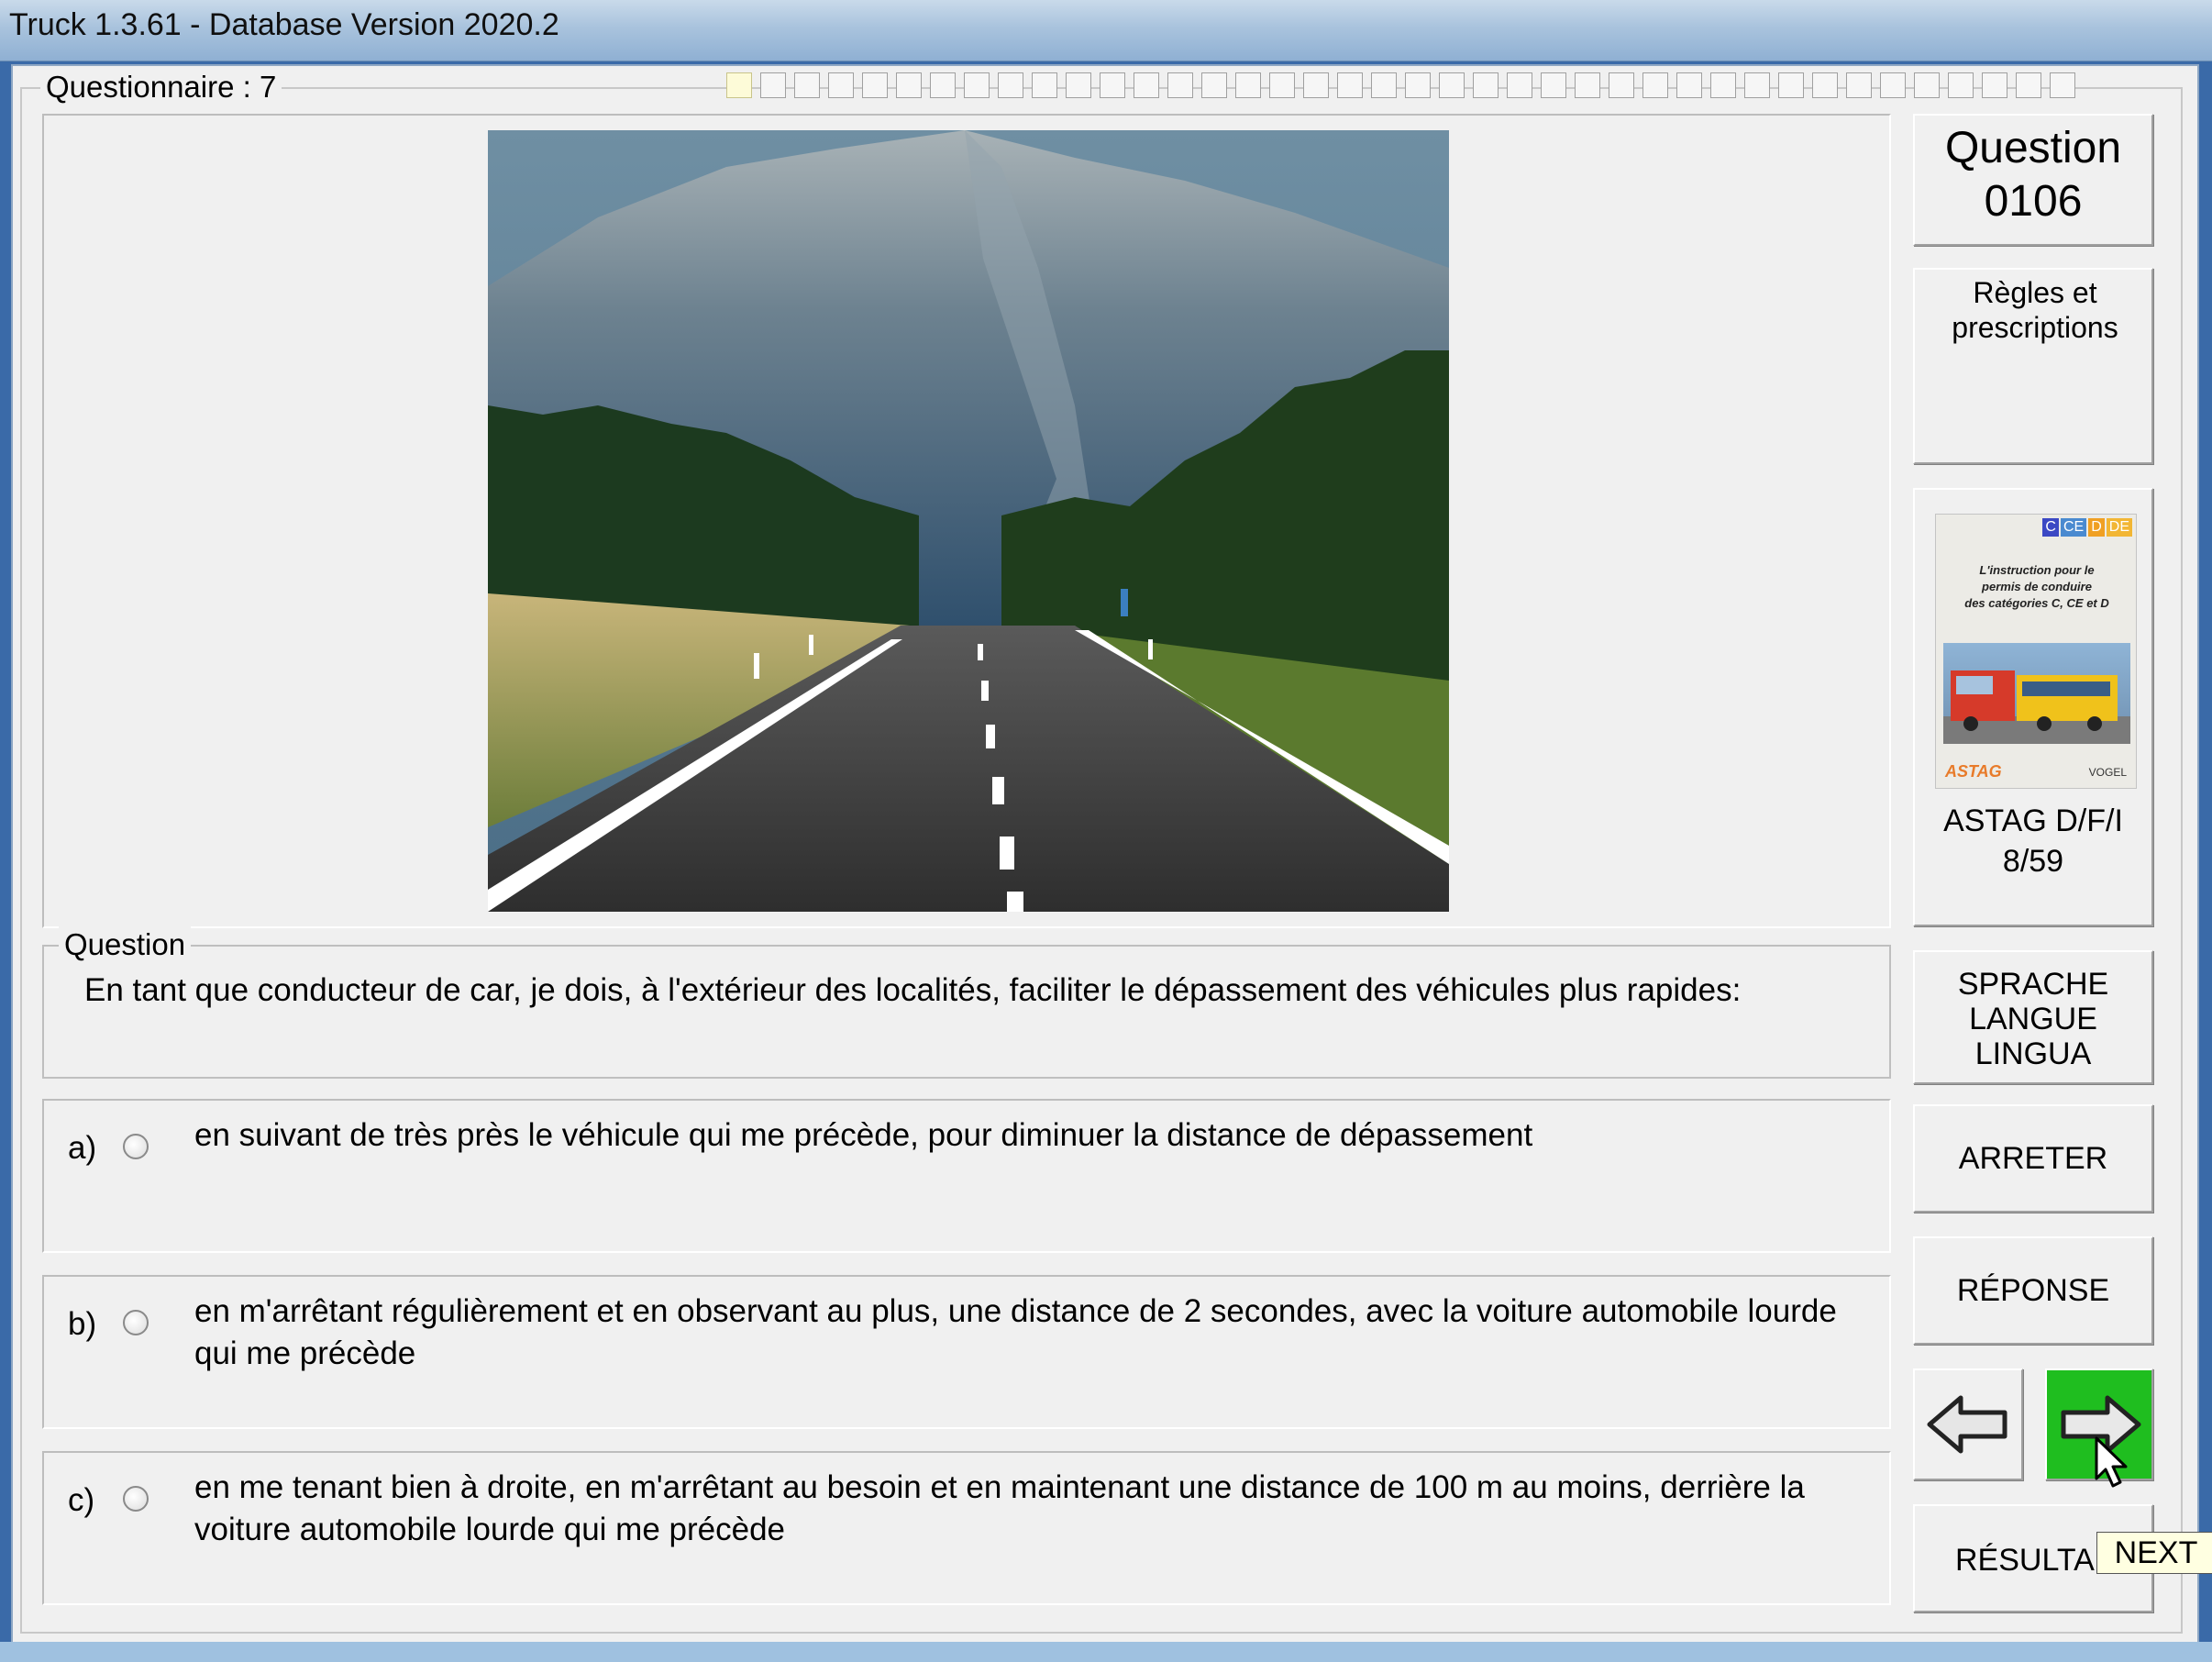 This screenshot has width=2212, height=1662. What do you see at coordinates (82, 1500) in the screenshot?
I see `answer-c-letter: c)` at bounding box center [82, 1500].